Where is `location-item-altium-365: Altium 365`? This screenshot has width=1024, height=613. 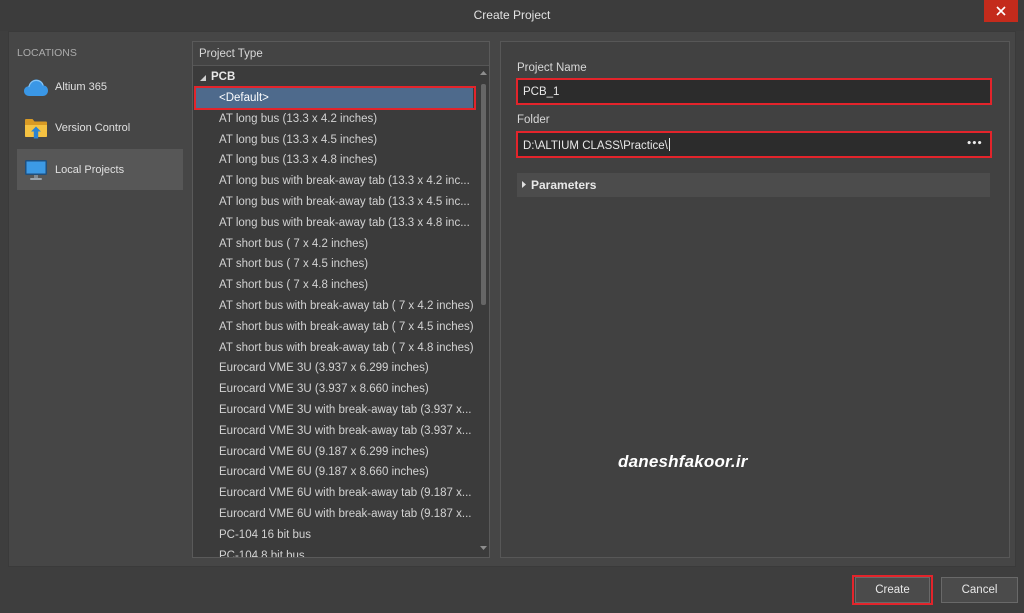 location-item-altium-365: Altium 365 is located at coordinates (100, 86).